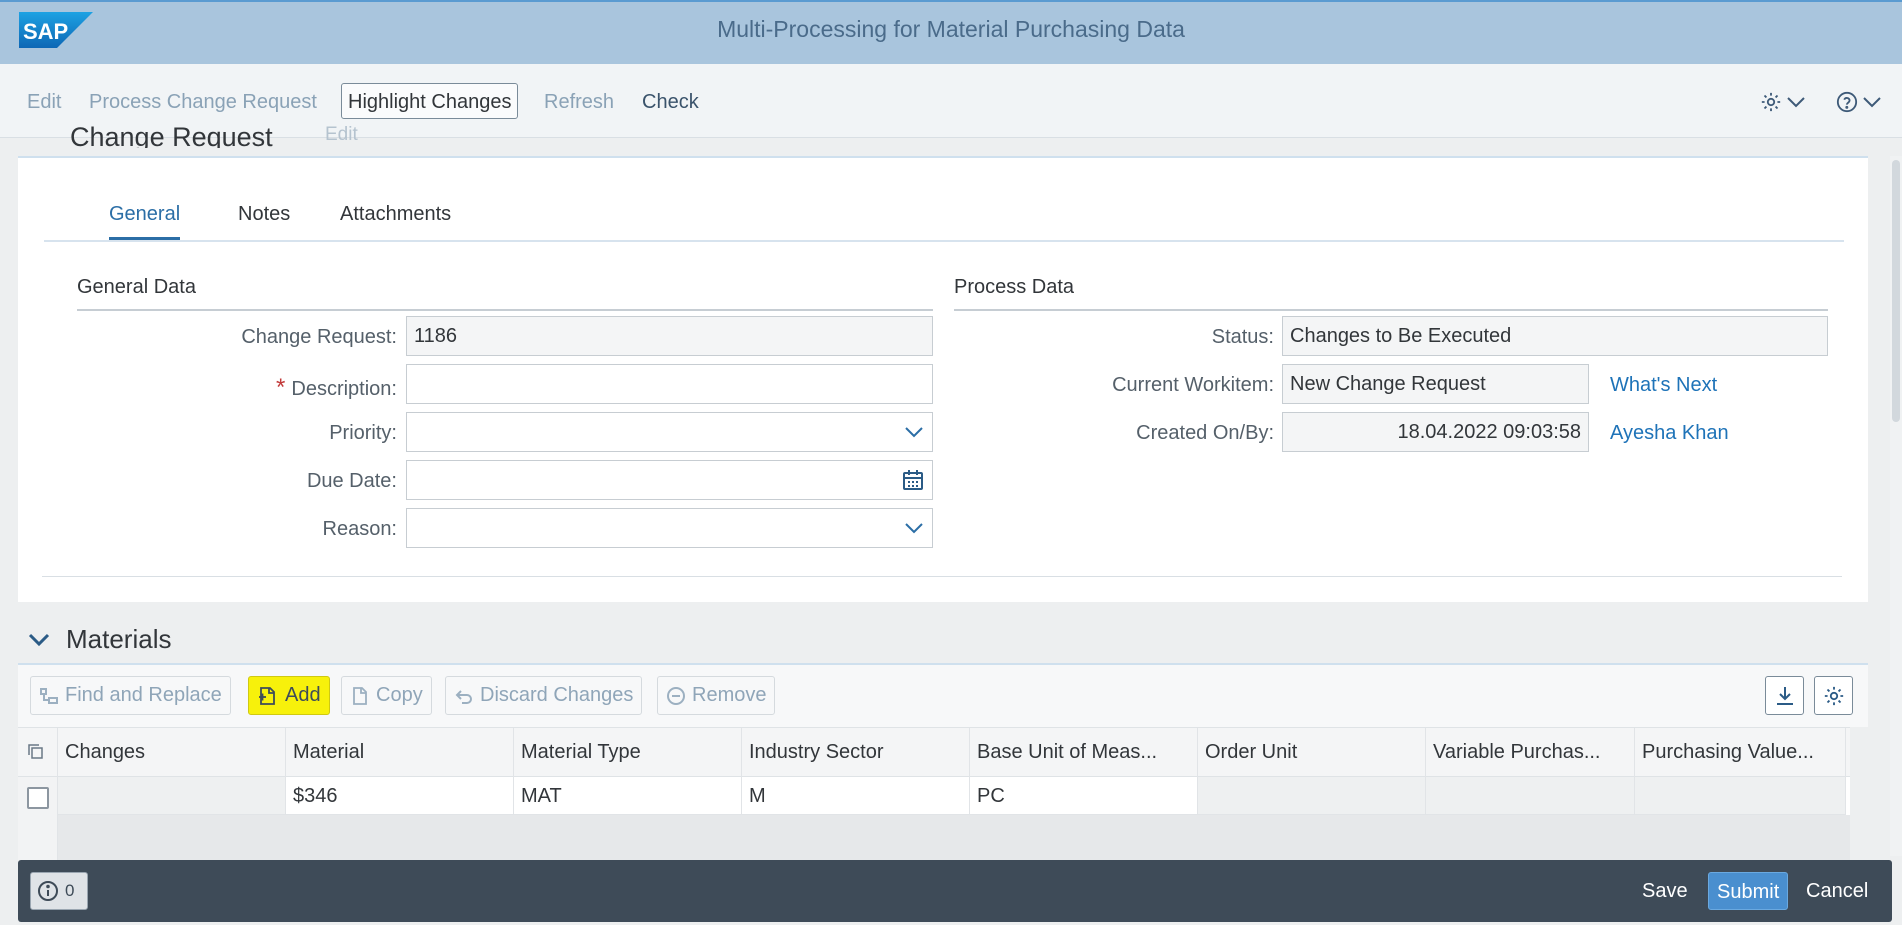 This screenshot has height=925, width=1902. I want to click on copy-icon, so click(360, 695).